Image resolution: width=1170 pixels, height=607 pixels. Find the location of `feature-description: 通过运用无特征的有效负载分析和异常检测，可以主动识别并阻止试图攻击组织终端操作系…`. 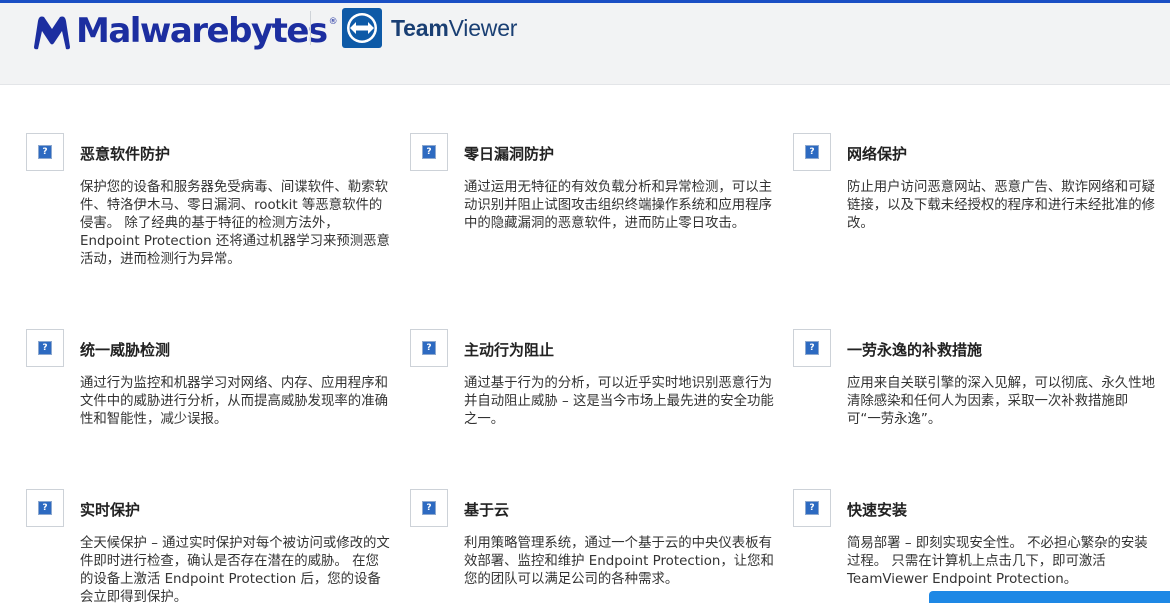

feature-description: 通过运用无特征的有效负载分析和异常检测，可以主动识别并阻止试图攻击组织终端操作系… is located at coordinates (618, 205).